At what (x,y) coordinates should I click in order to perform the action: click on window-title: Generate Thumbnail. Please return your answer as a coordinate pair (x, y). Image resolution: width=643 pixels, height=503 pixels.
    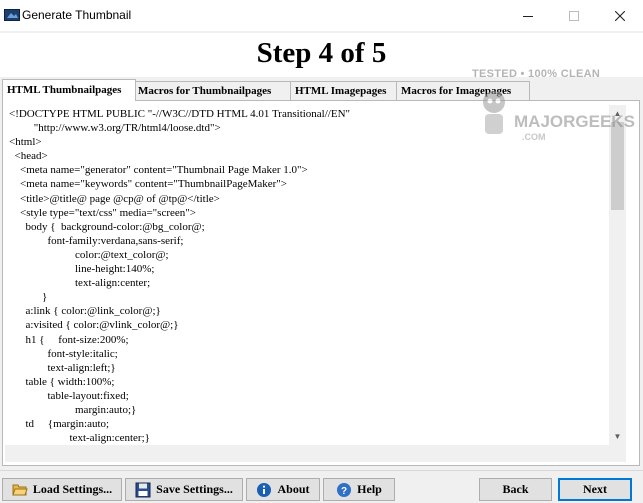
    Looking at the image, I should click on (77, 15).